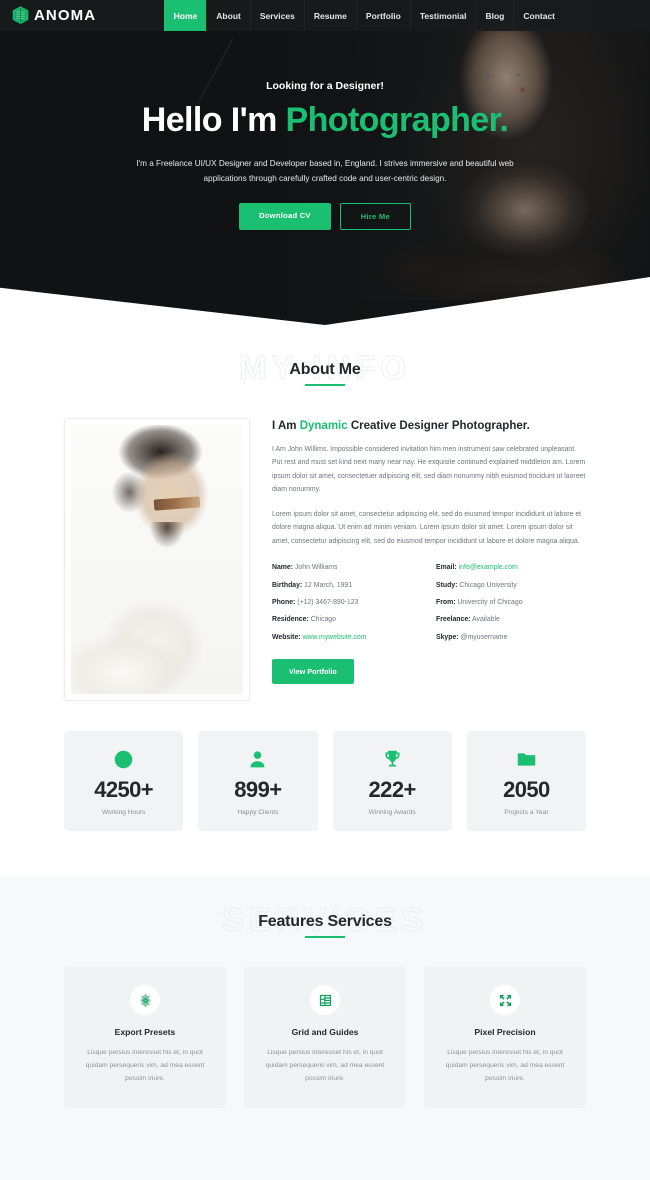  Describe the element at coordinates (484, 637) in the screenshot. I see `info-value: @myusername` at that location.